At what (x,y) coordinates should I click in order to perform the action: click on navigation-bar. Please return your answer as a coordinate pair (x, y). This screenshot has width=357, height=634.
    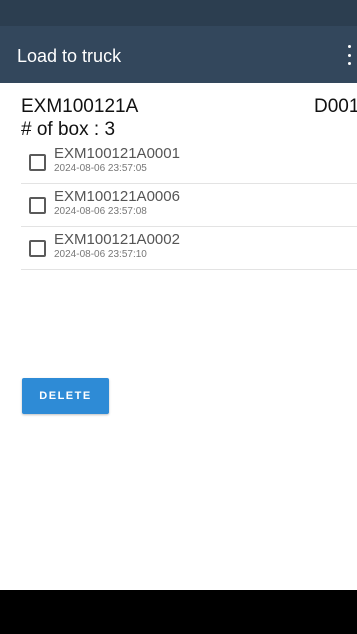
    Looking at the image, I should click on (178, 612).